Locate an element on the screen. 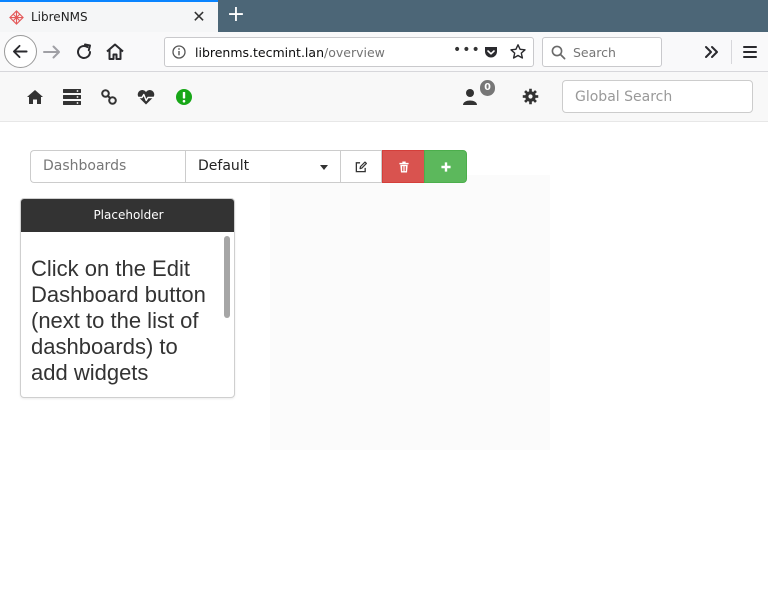  hamburger-menu-icon is located at coordinates (750, 52).